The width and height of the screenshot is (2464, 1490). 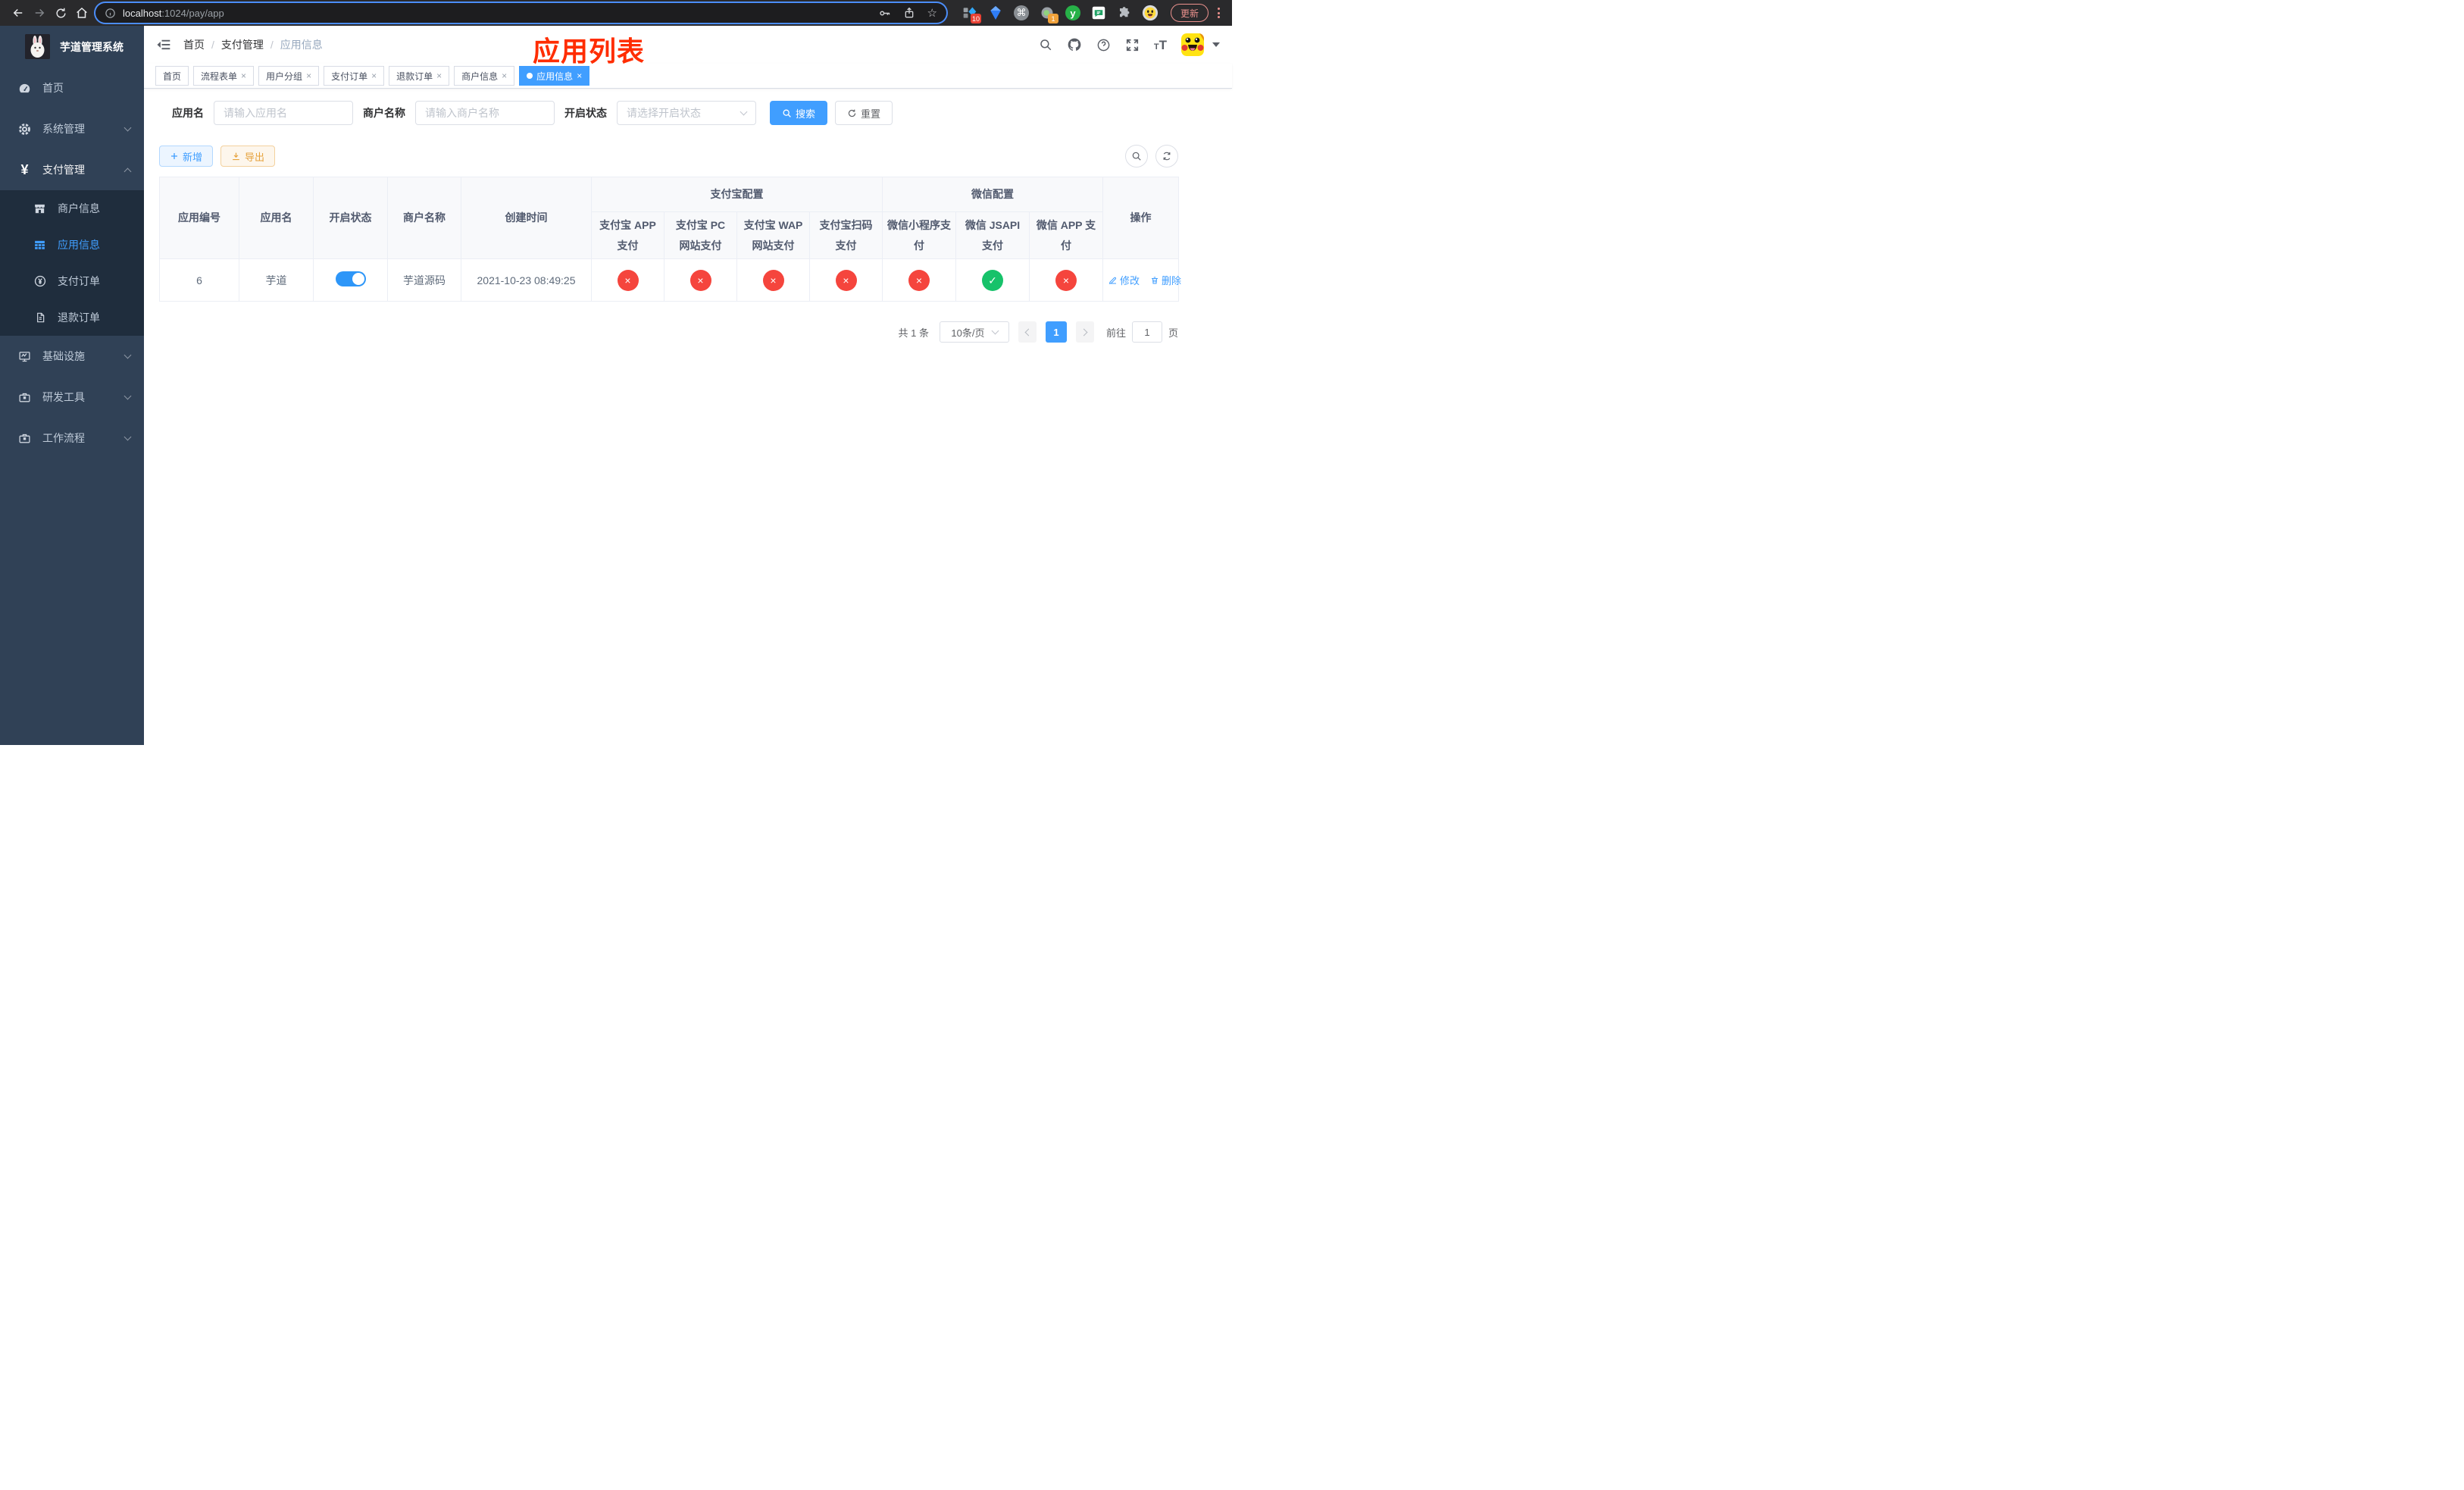 I want to click on bookmark-star-icon: ☆, so click(x=932, y=14).